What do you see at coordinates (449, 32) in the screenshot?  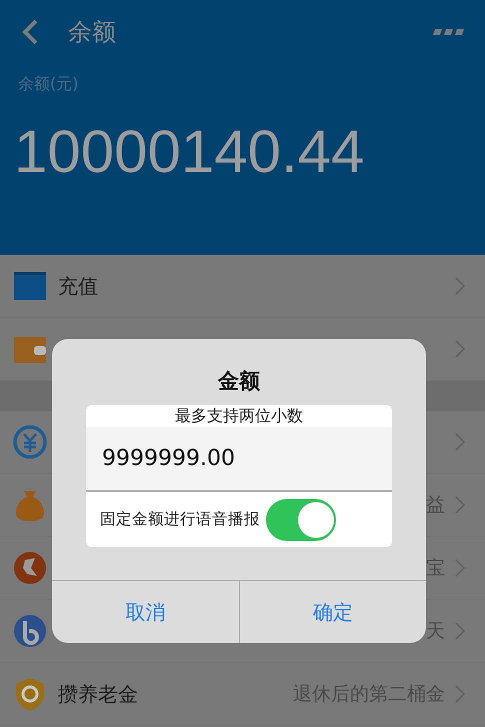 I see `more-icon` at bounding box center [449, 32].